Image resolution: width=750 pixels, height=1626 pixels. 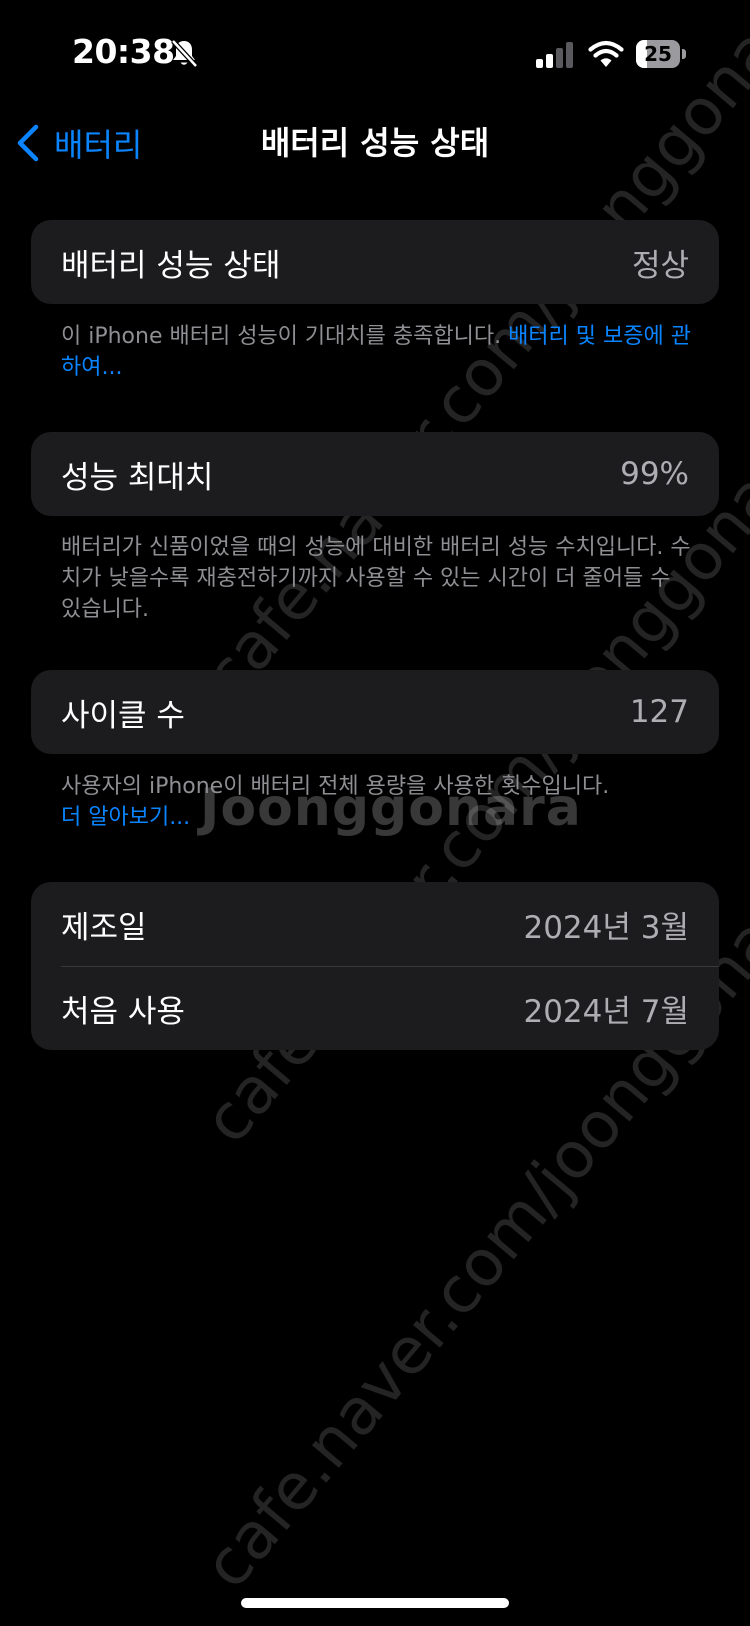 I want to click on first-use-value: 2024년 7월, so click(x=606, y=1011).